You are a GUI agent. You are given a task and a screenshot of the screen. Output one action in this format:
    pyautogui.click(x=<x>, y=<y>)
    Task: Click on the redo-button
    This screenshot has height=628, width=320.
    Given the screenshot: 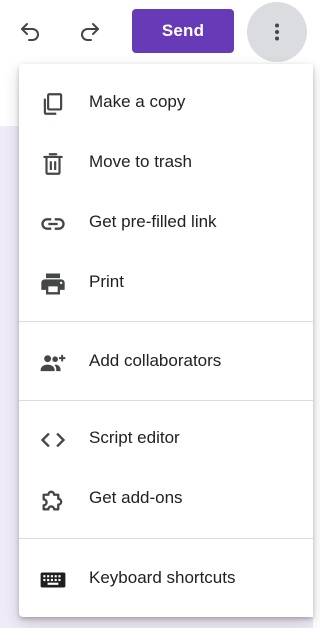 What is the action you would take?
    pyautogui.click(x=90, y=32)
    